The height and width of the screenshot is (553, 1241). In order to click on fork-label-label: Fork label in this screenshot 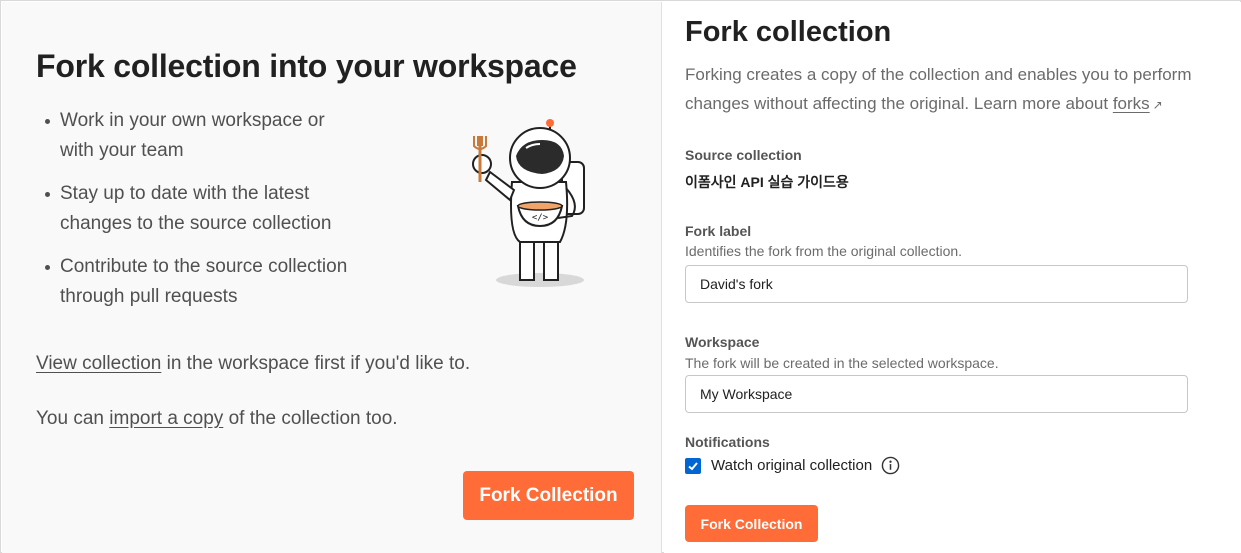, I will do `click(718, 231)`.